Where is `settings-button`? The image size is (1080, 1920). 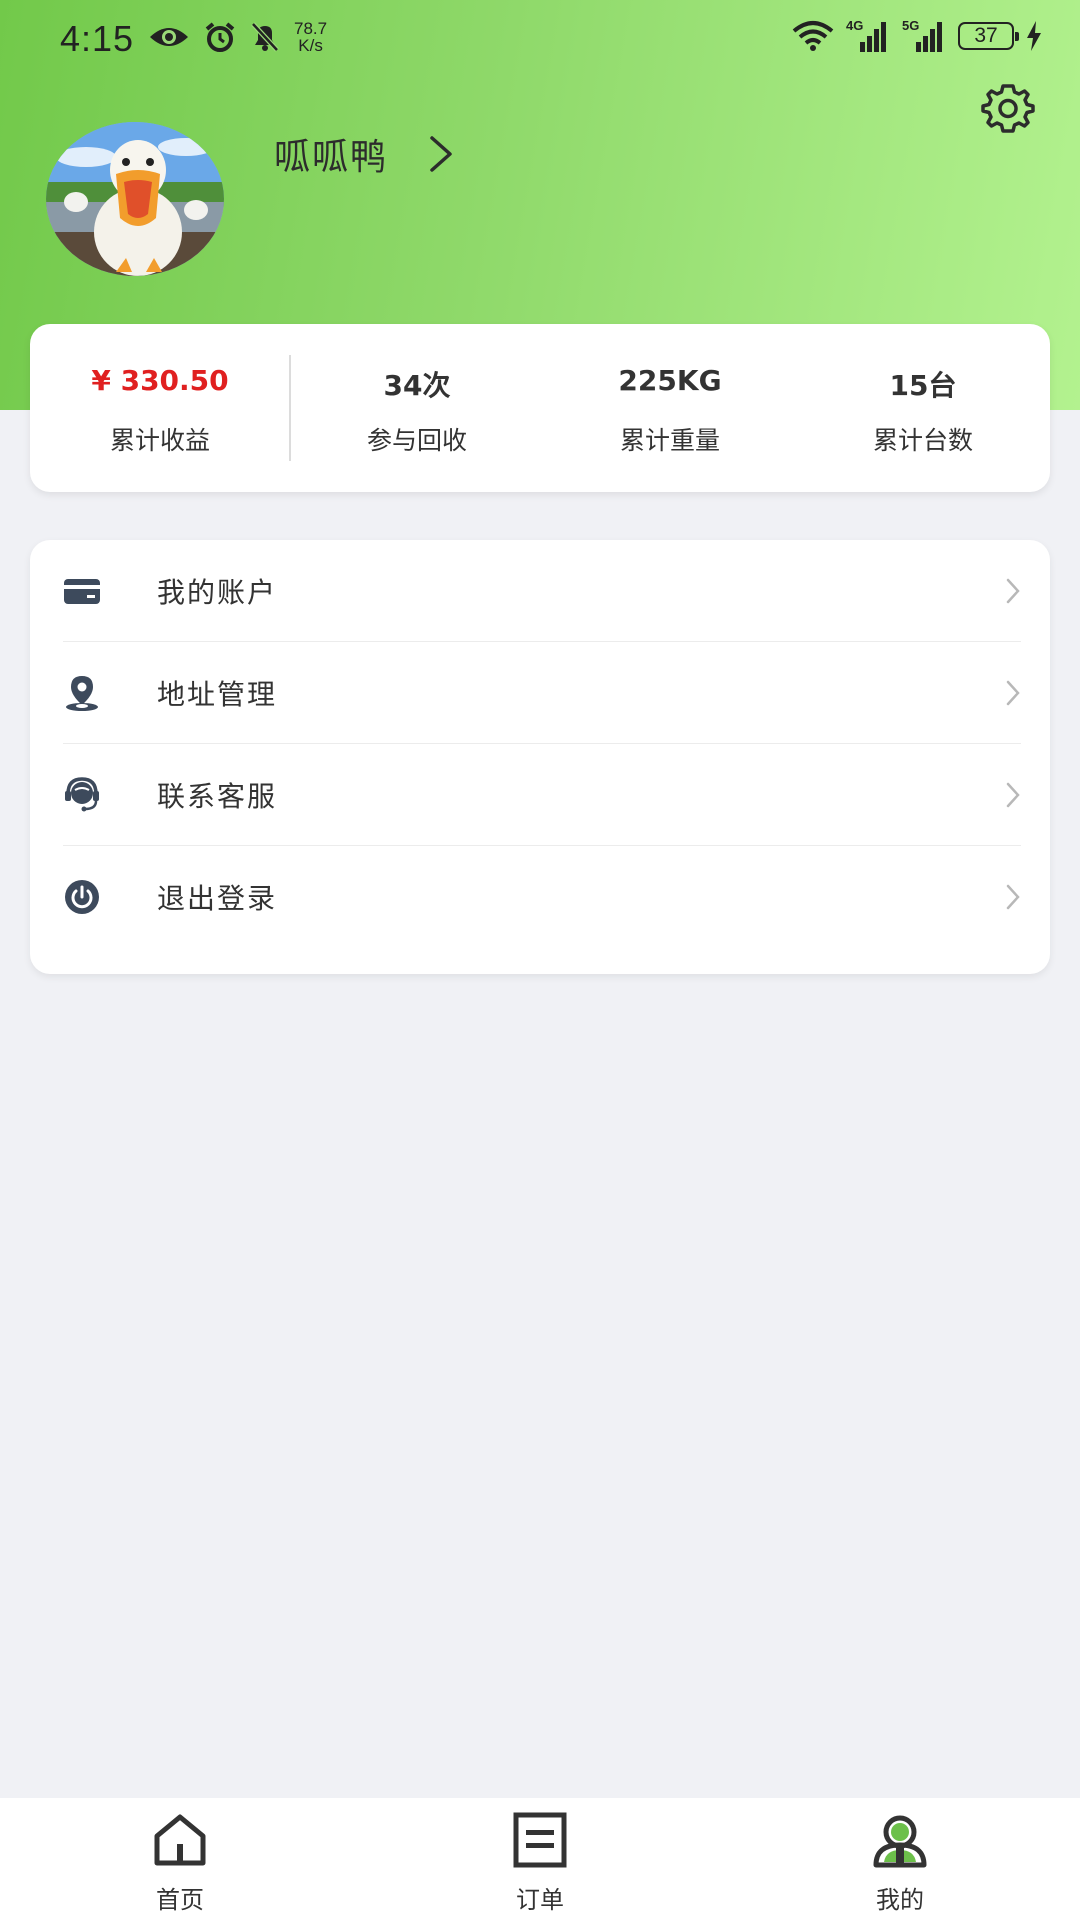
settings-button is located at coordinates (1008, 108).